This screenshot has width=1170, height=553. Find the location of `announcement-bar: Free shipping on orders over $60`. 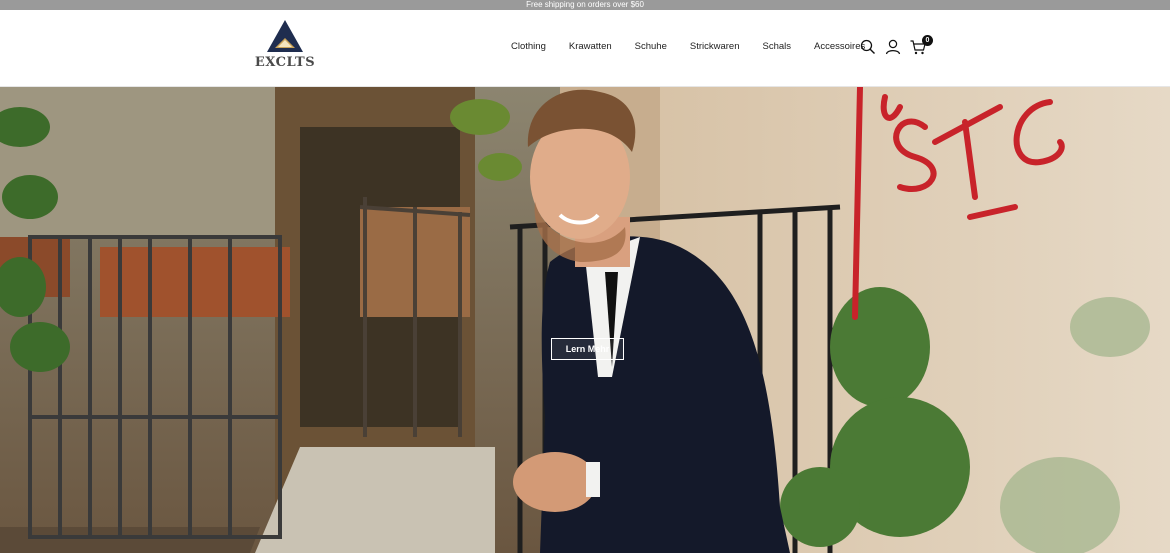

announcement-bar: Free shipping on orders over $60 is located at coordinates (585, 5).